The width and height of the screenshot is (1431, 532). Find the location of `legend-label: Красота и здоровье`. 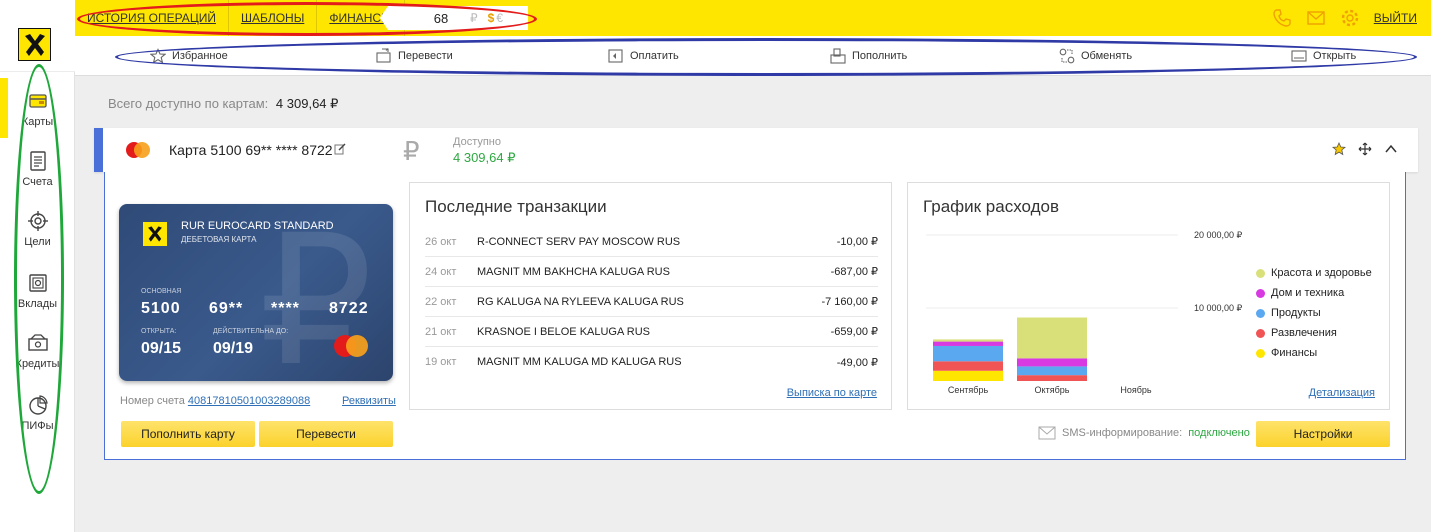

legend-label: Красота и здоровье is located at coordinates (1321, 273).